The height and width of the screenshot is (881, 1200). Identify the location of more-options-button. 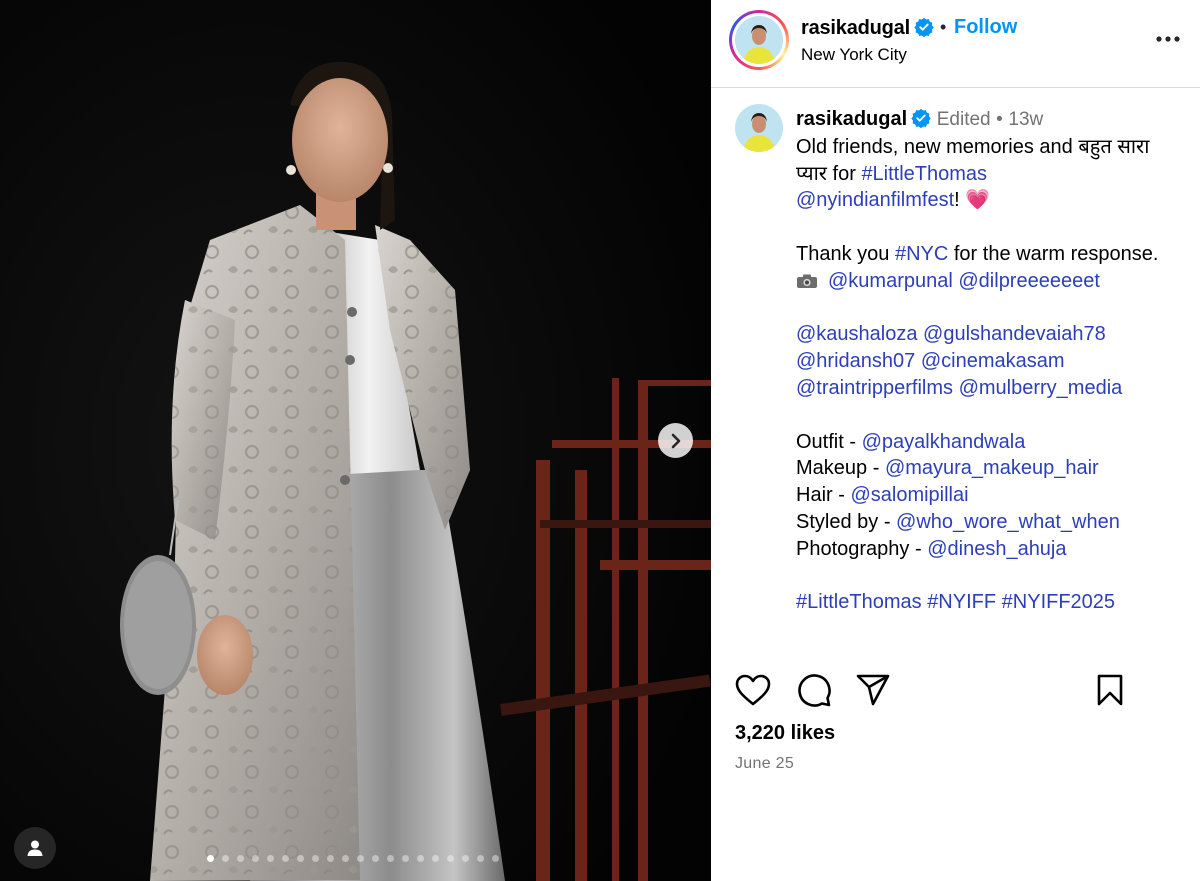
(1168, 39).